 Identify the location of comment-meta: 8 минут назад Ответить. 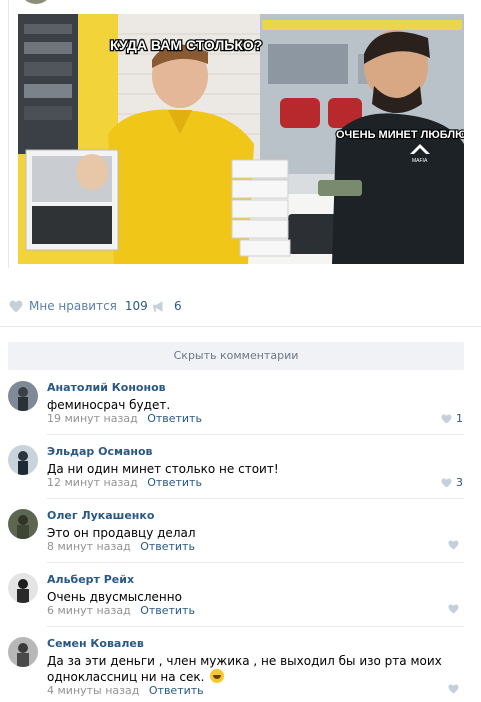
(121, 546).